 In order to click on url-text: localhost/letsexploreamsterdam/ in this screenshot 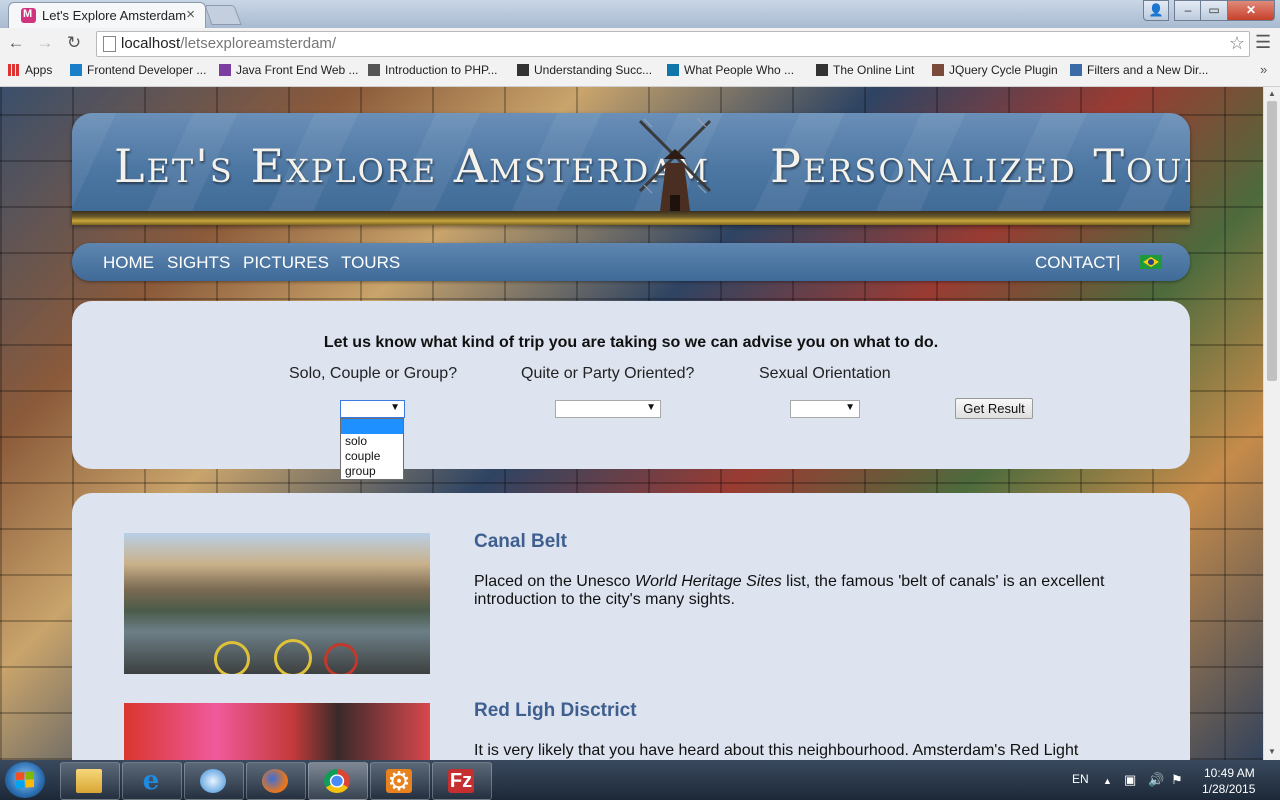, I will do `click(229, 43)`.